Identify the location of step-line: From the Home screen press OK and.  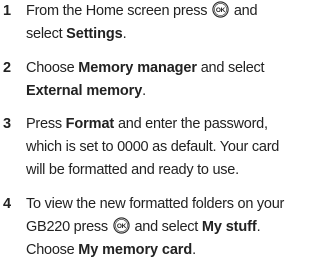
(164, 11).